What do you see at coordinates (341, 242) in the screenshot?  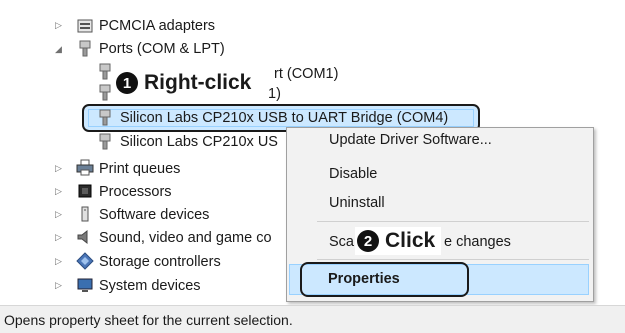 I see `menu-item-scan-partial: Sca` at bounding box center [341, 242].